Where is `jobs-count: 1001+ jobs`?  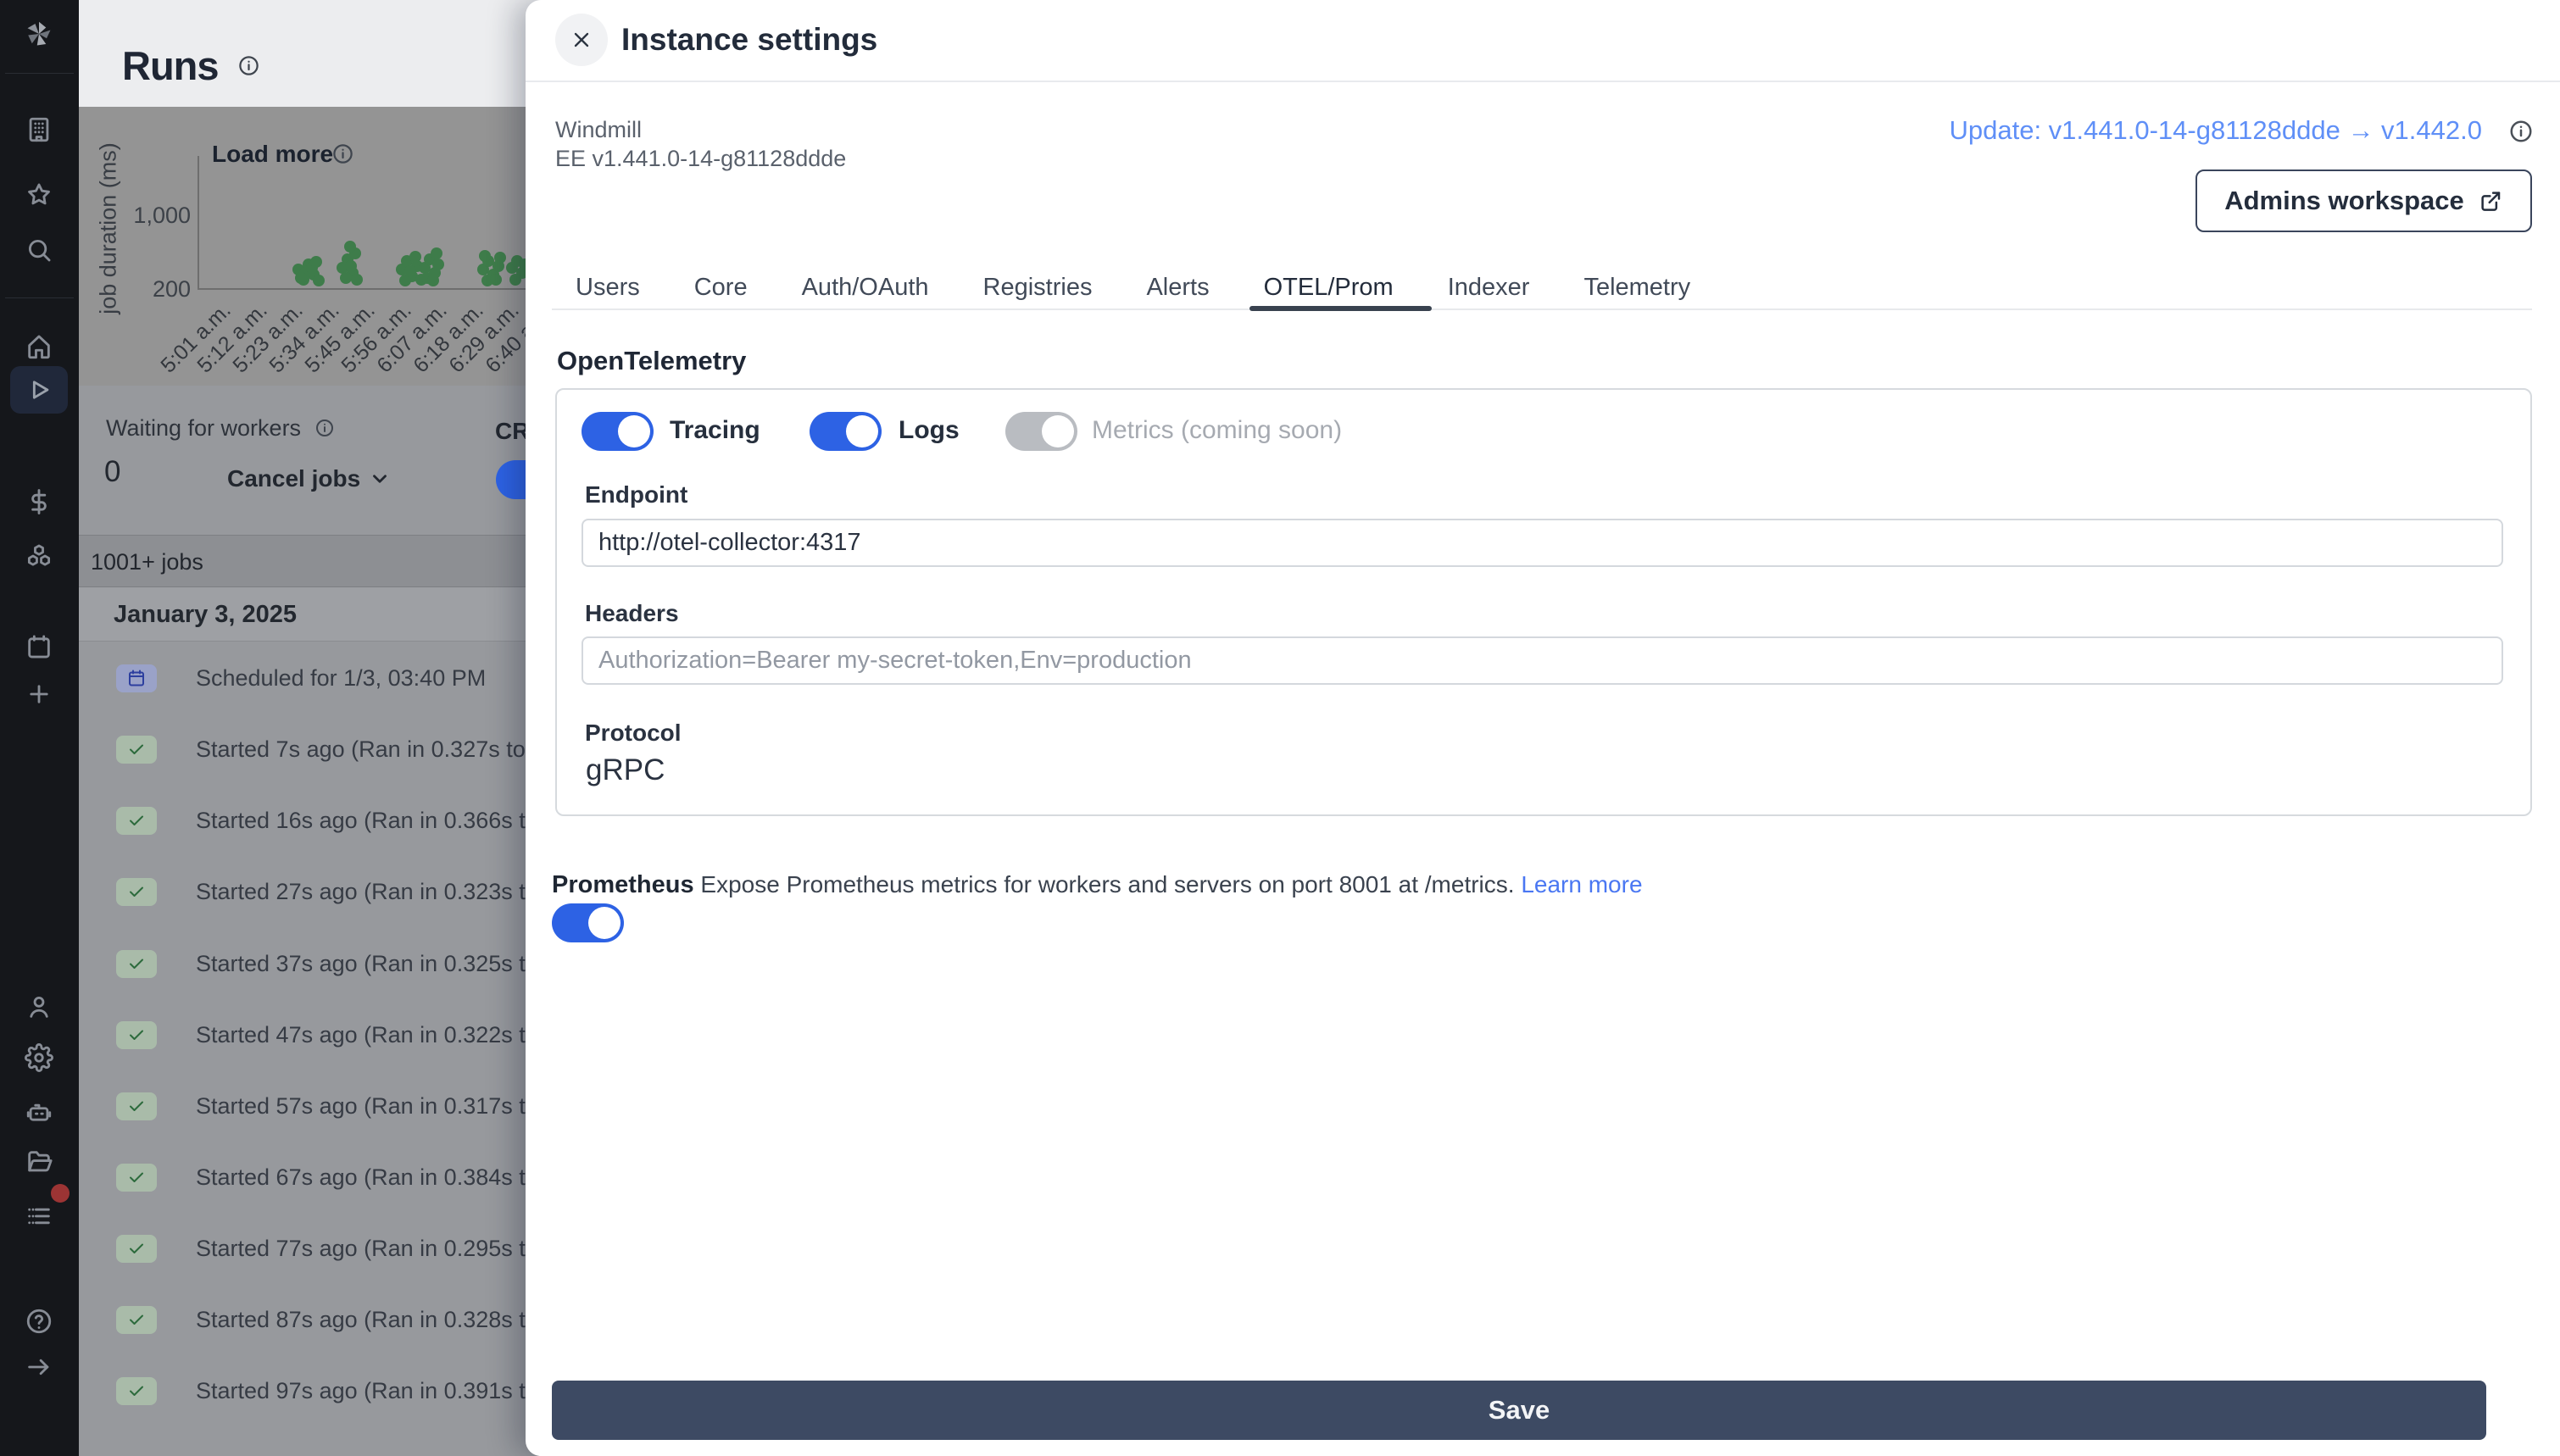
jobs-count: 1001+ jobs is located at coordinates (147, 562).